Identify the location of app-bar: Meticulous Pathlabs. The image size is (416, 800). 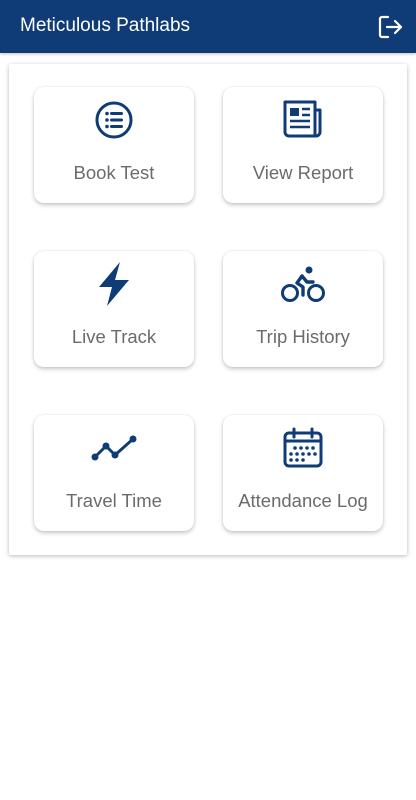
(208, 26).